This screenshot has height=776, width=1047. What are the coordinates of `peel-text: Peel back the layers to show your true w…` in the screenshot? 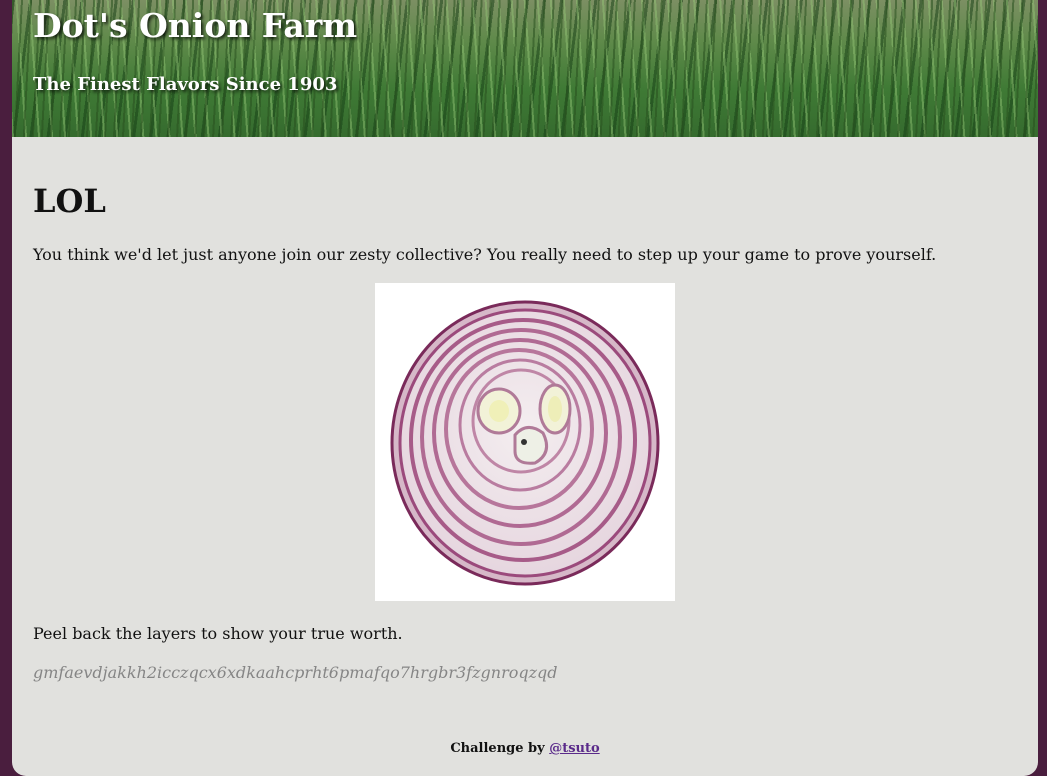 It's located at (218, 633).